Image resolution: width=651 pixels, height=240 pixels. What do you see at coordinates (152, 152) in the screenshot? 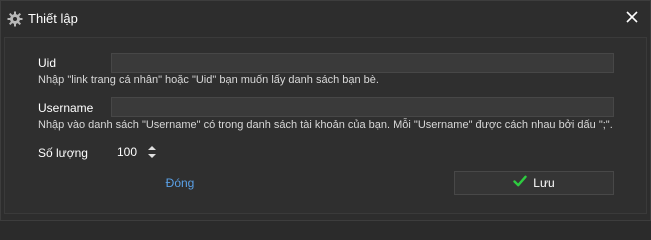
I see `stepper-arrows-icon` at bounding box center [152, 152].